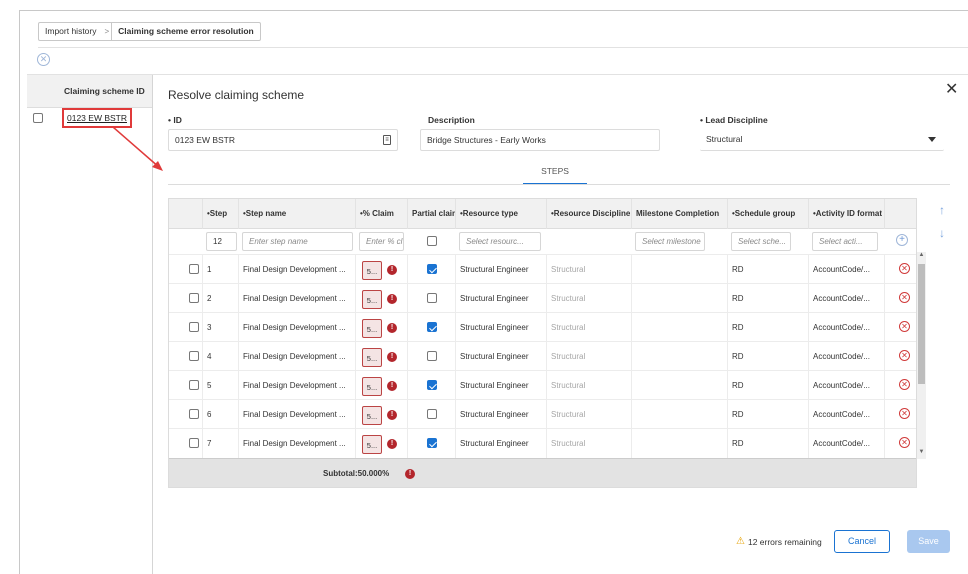  Describe the element at coordinates (768, 214) in the screenshot. I see `schedule-group-column-header: •Schedule group` at that location.